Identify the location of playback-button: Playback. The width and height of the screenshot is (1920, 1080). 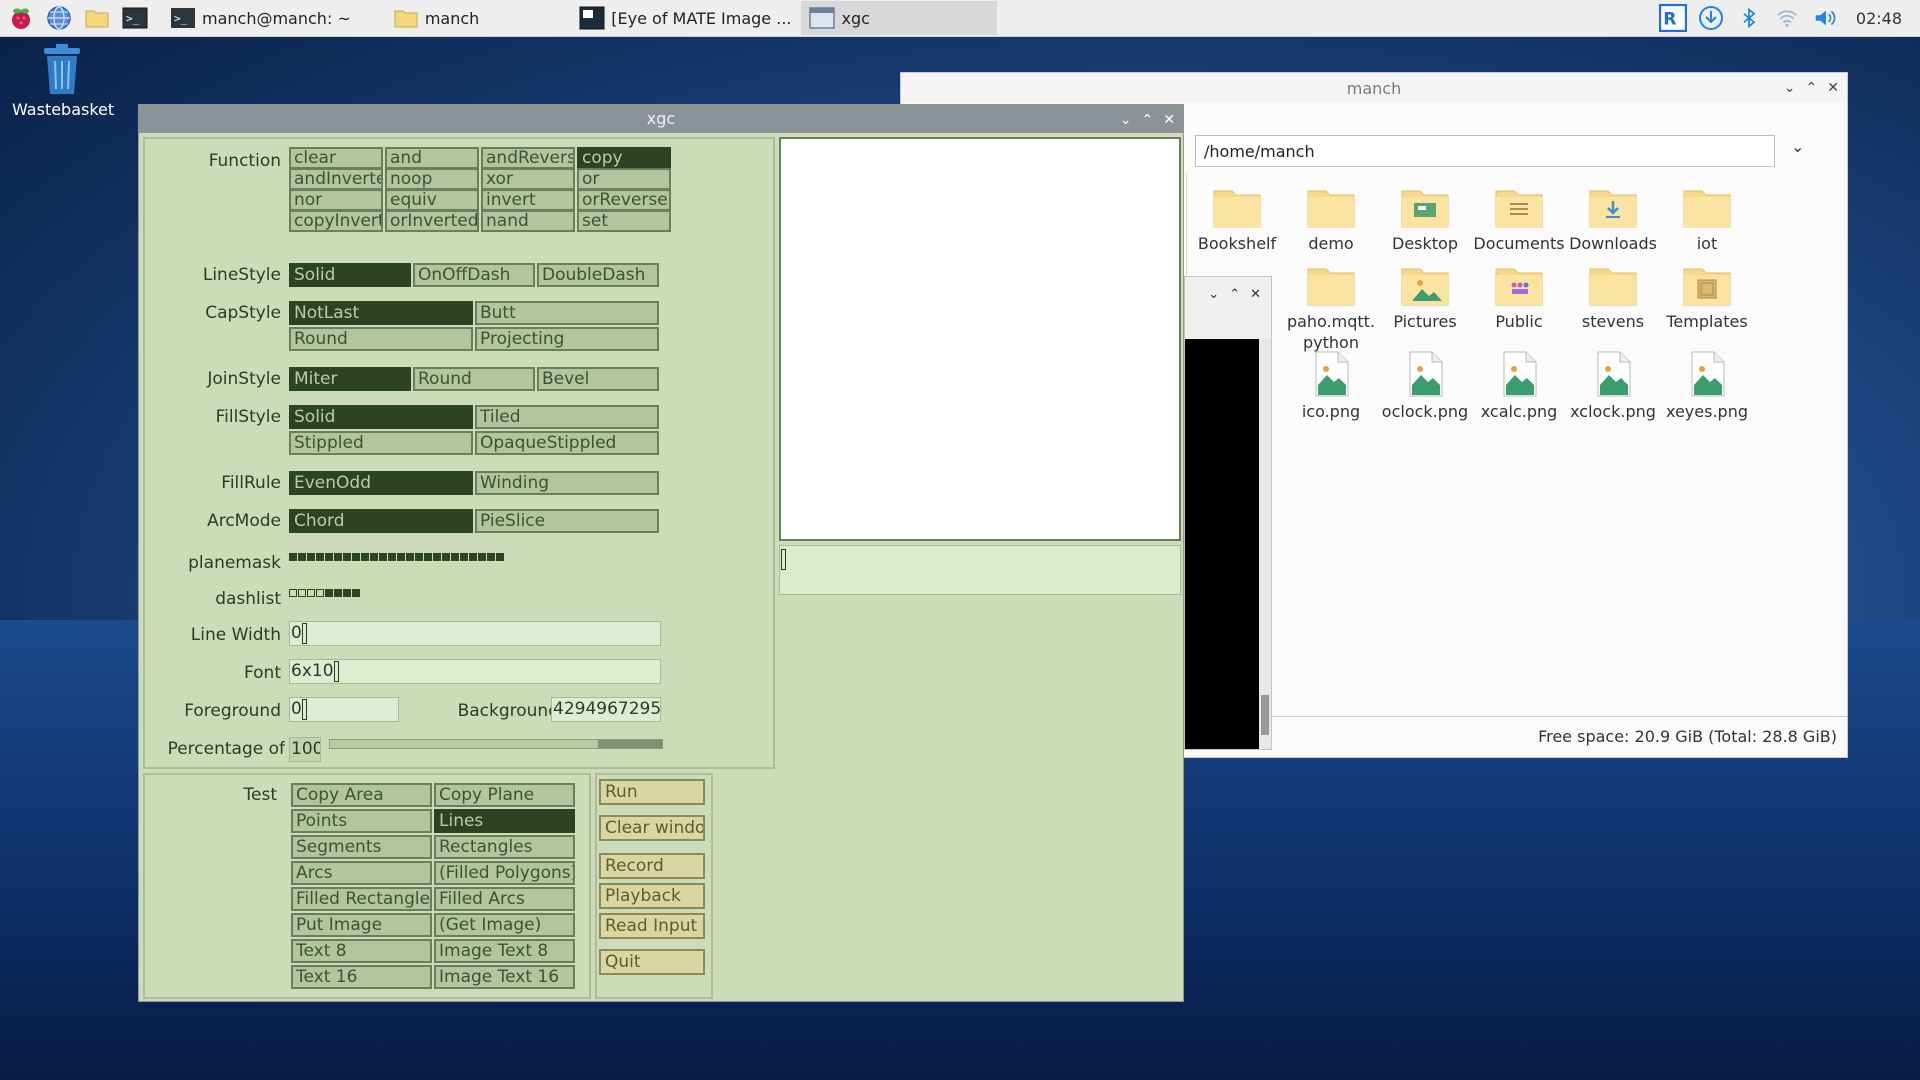
(652, 896).